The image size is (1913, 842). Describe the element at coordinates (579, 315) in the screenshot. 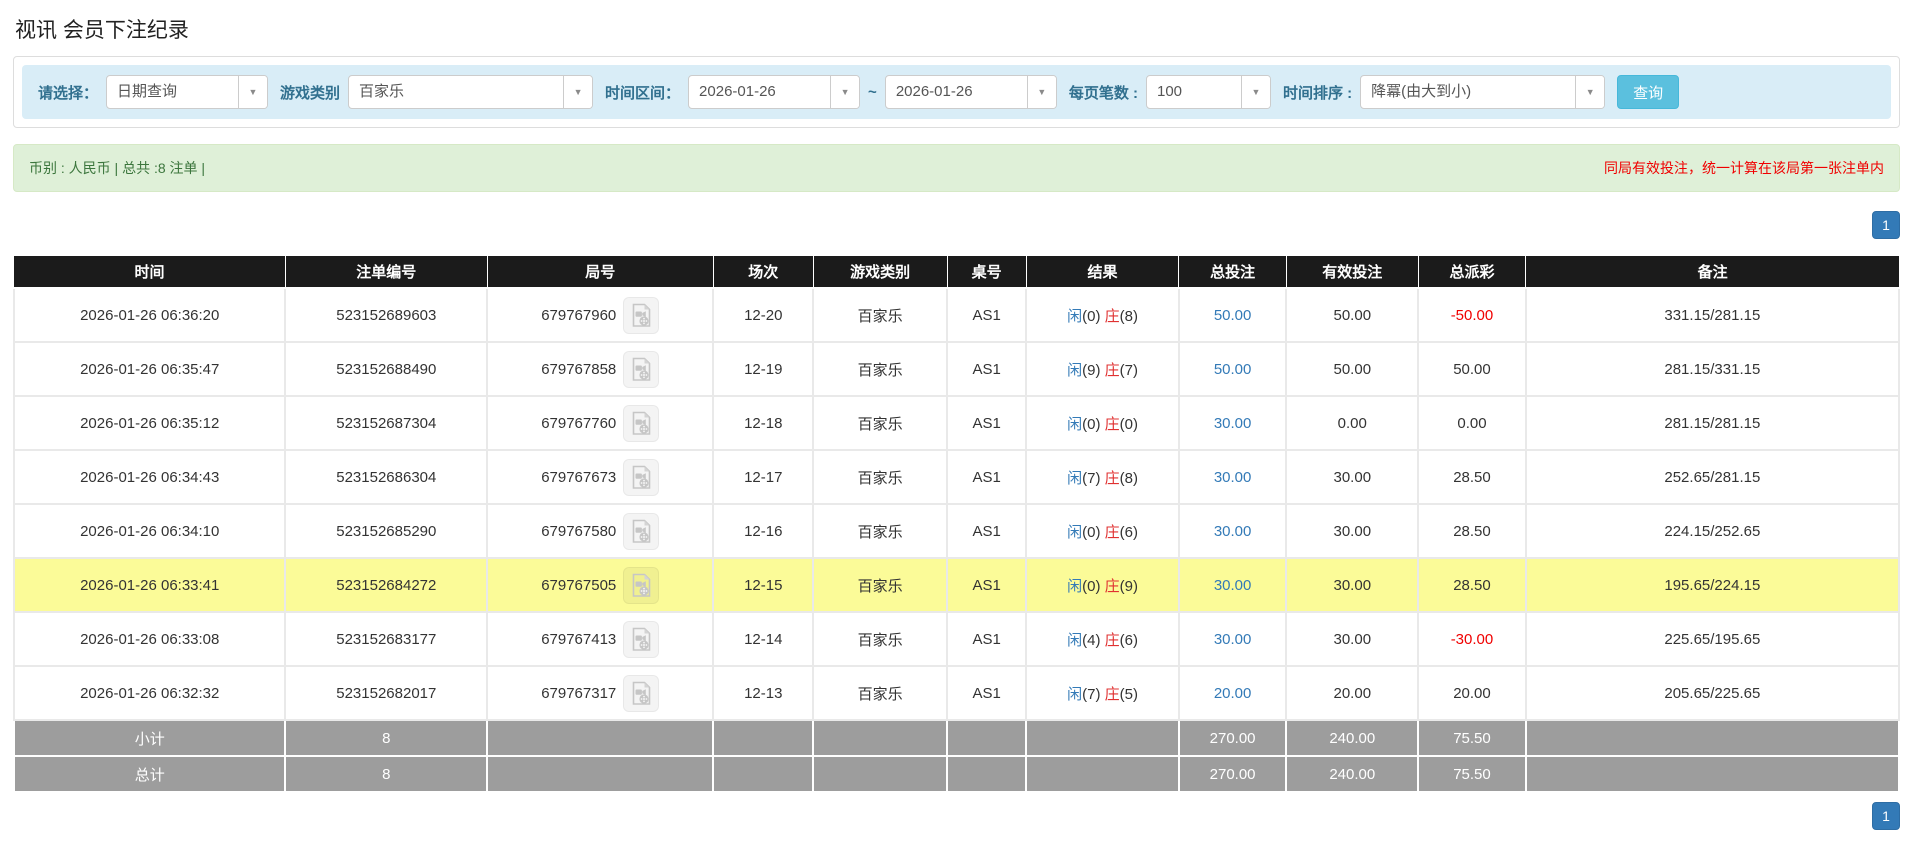

I see `round-id-value: 679767960` at that location.